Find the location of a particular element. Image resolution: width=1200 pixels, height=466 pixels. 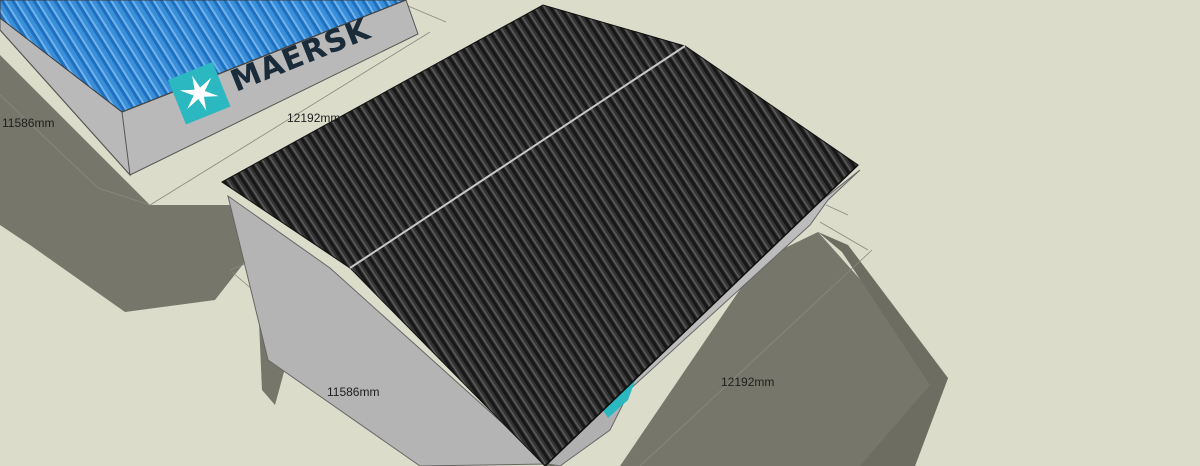

dim-top-container-length: 12192mm is located at coordinates (313, 118).